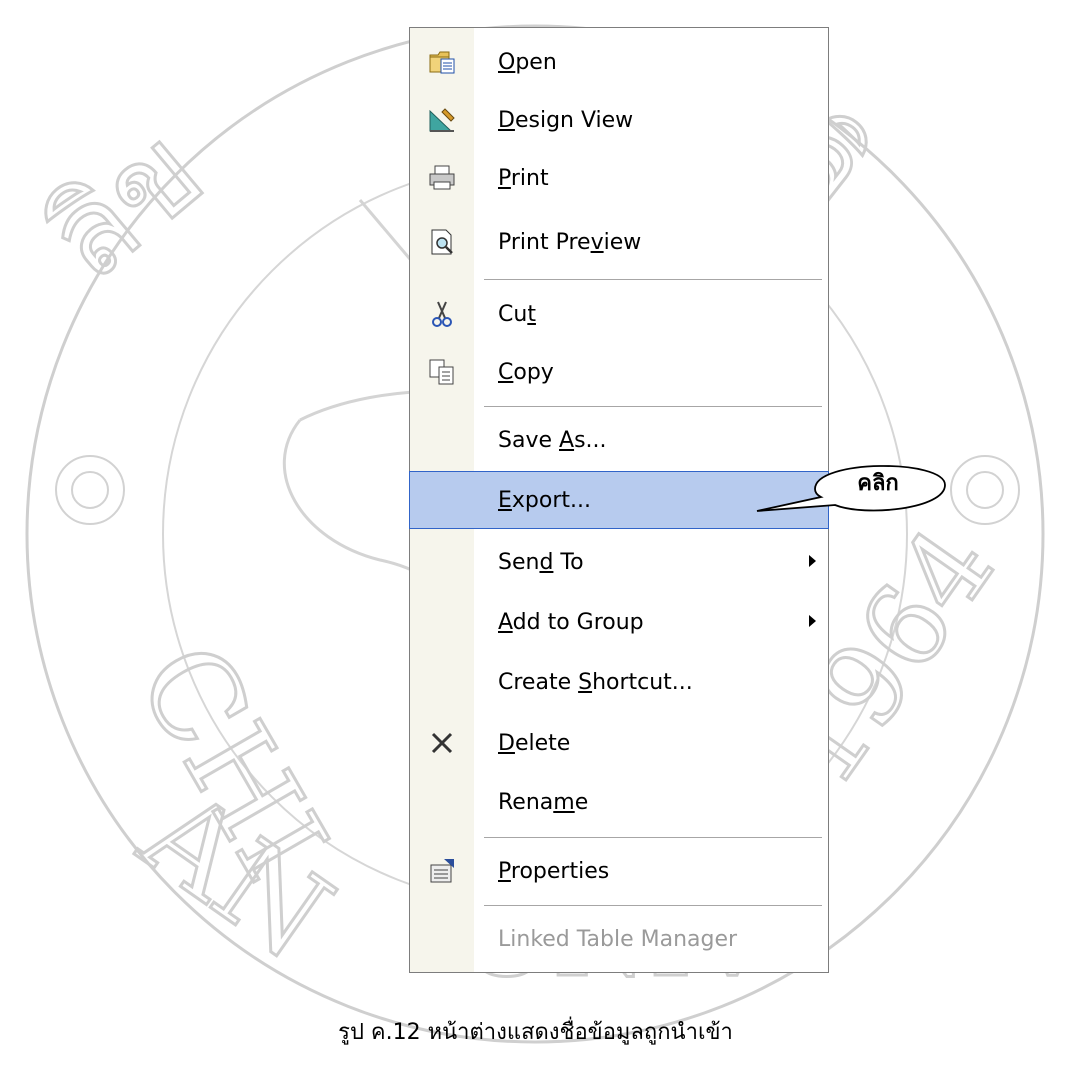 The image size is (1071, 1073). Describe the element at coordinates (619, 743) in the screenshot. I see `menu-item-delete: Delete` at that location.